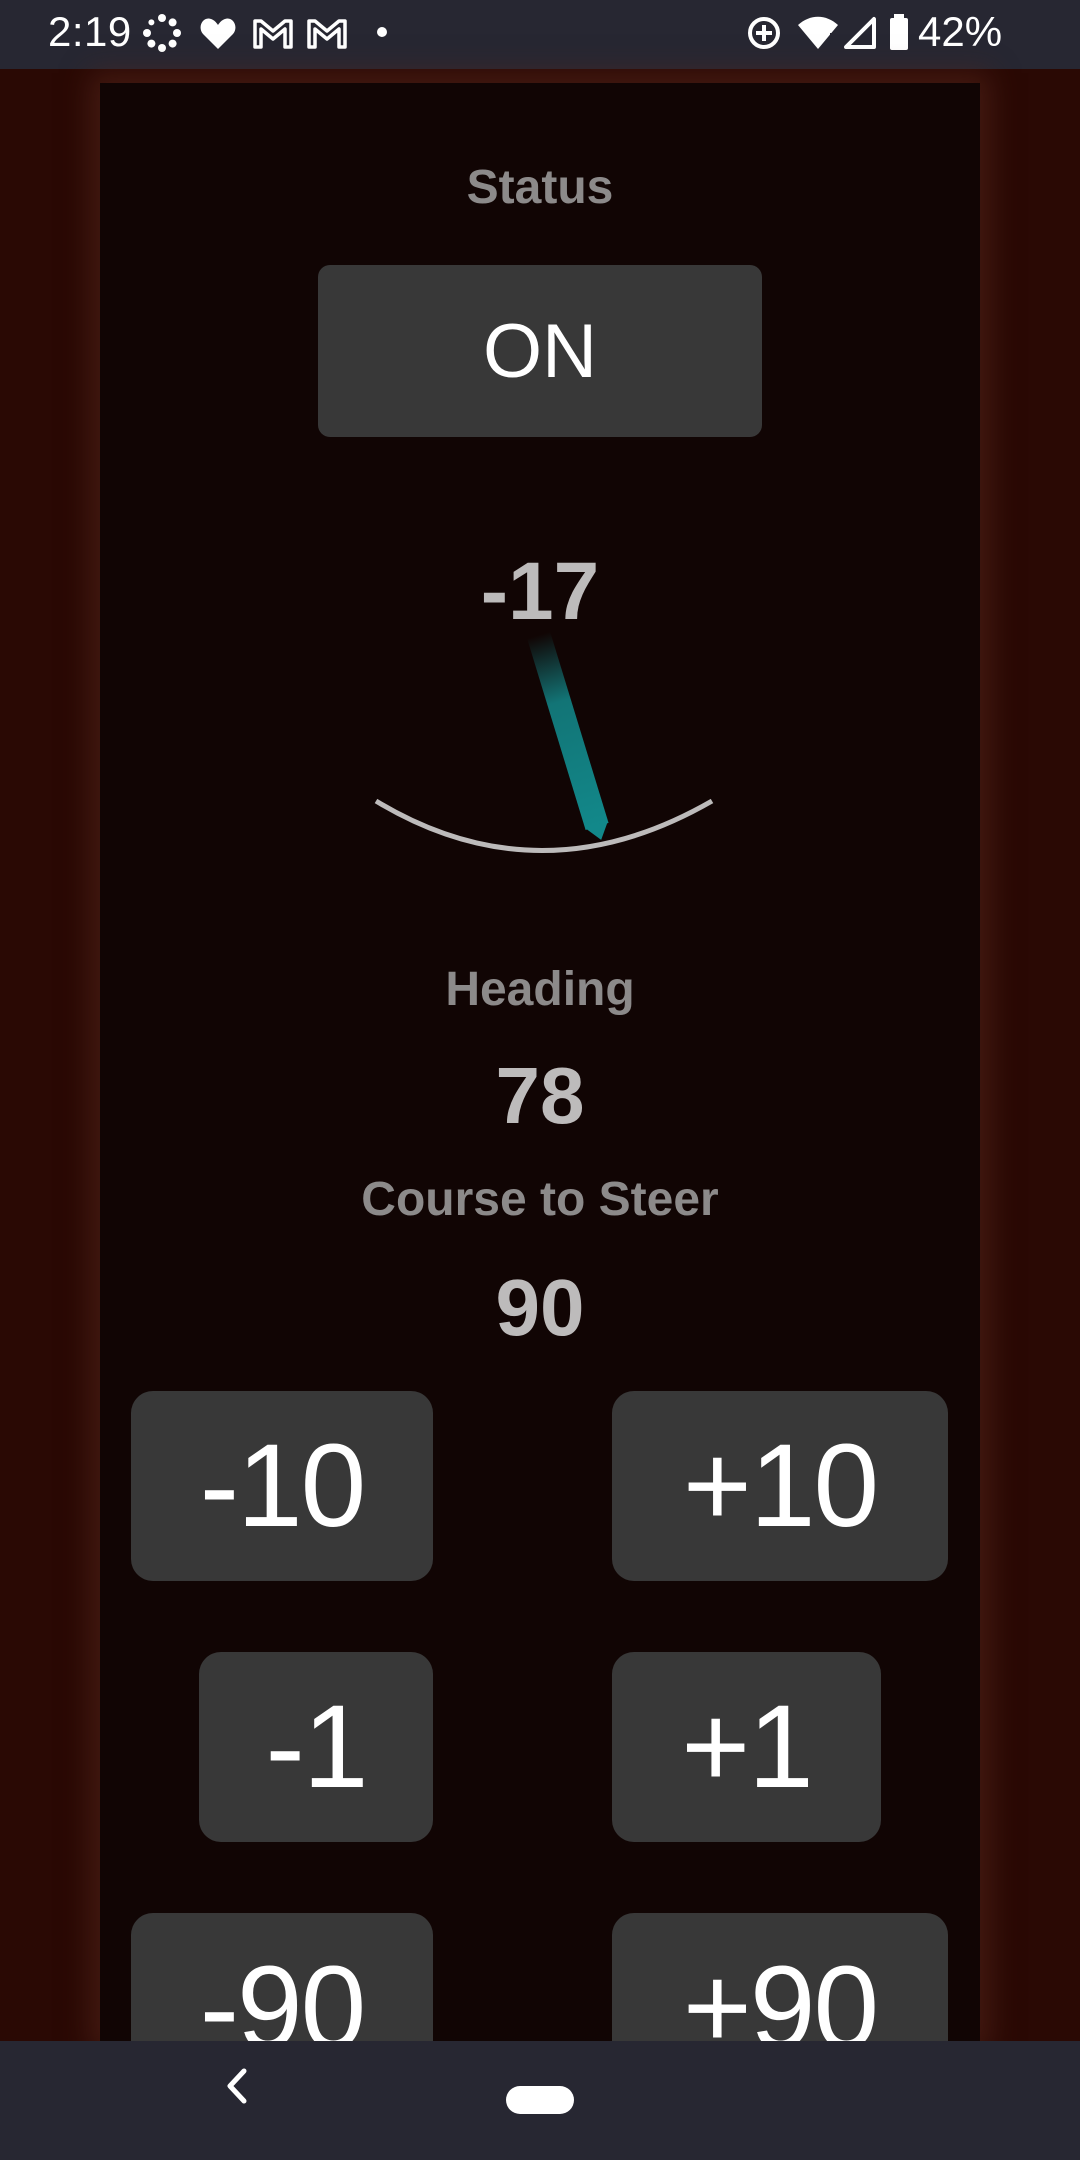 The image size is (1080, 2160). I want to click on loading-icon, so click(162, 35).